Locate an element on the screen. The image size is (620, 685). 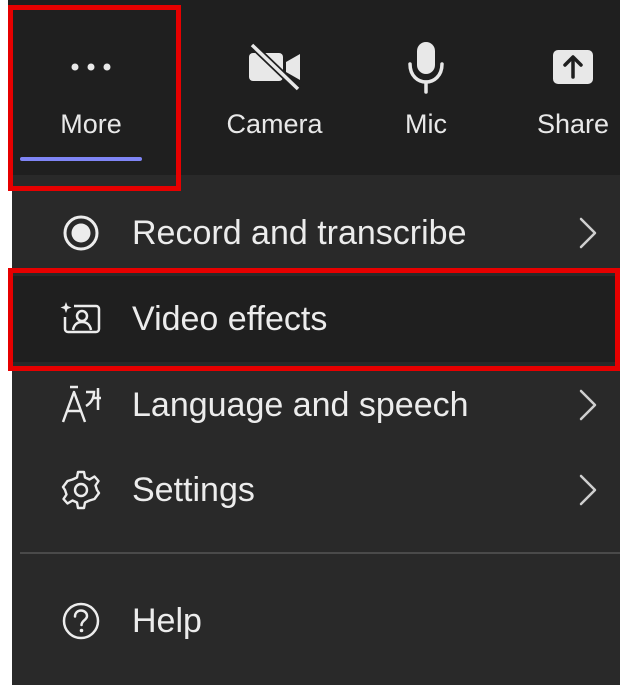
menu-item-record-and-transcribe: Record and transcribe is located at coordinates (316, 233).